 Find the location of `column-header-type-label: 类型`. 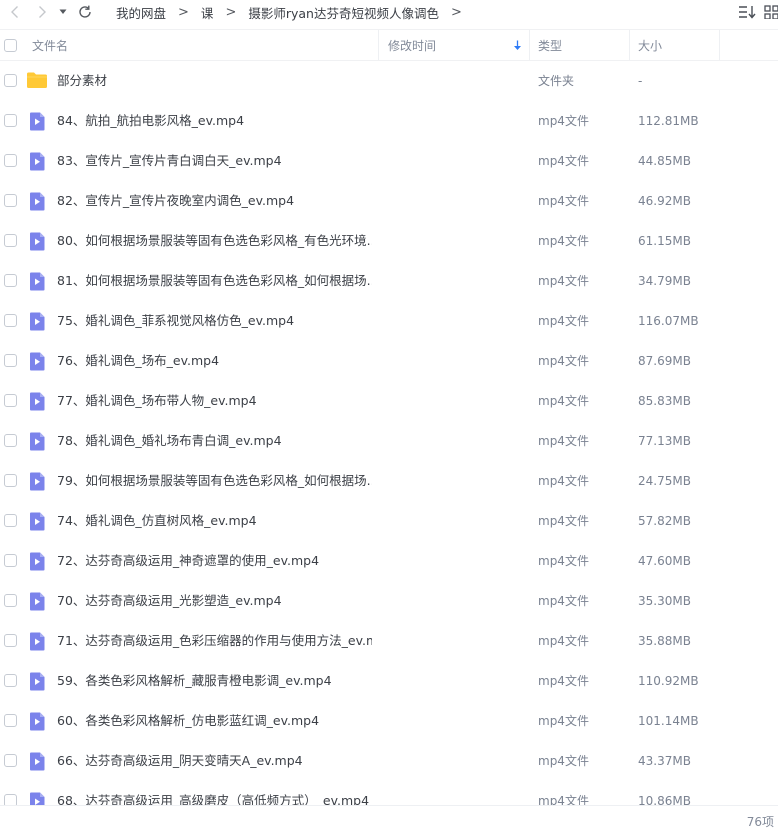

column-header-type-label: 类型 is located at coordinates (550, 45).